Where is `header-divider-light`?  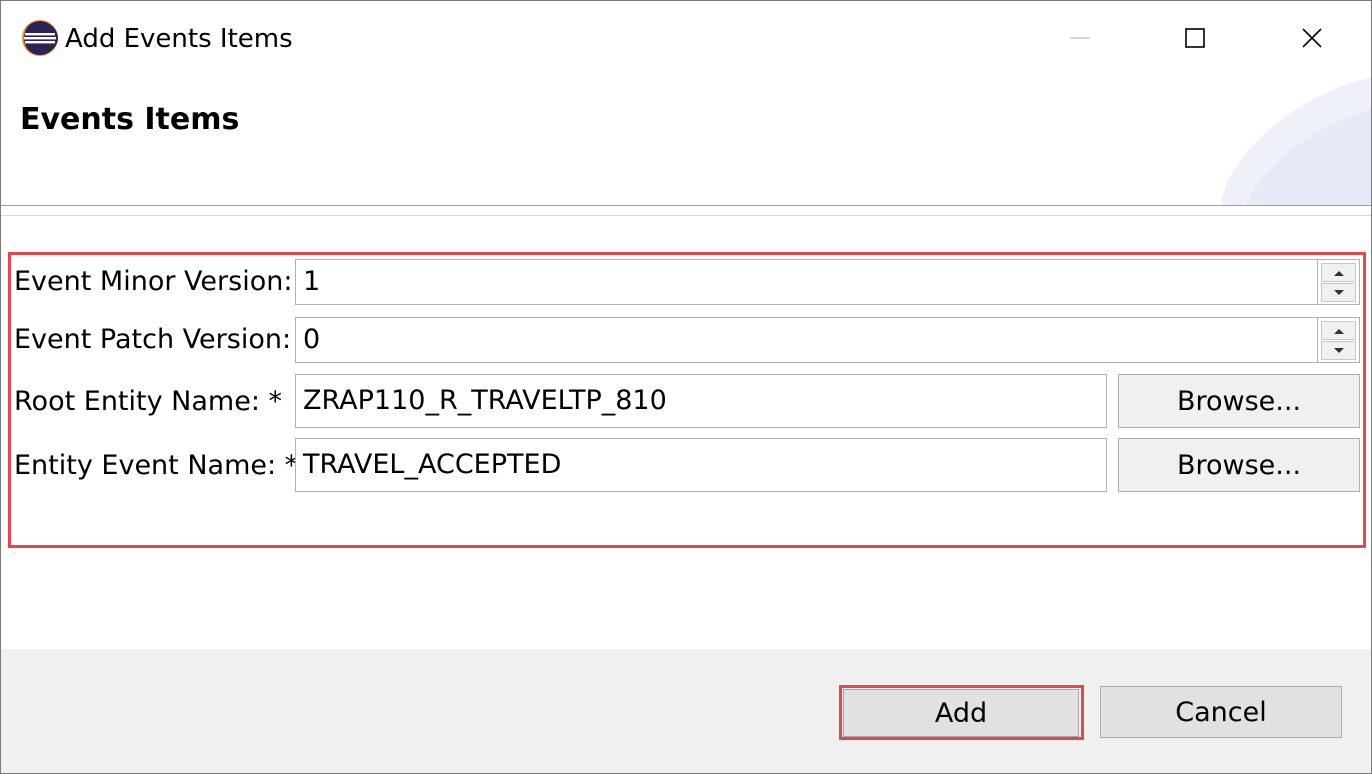
header-divider-light is located at coordinates (686, 215).